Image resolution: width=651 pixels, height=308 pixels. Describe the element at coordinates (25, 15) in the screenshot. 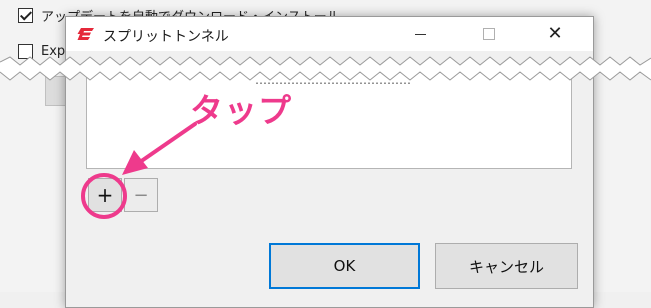

I see `auto-update-checkbox` at that location.